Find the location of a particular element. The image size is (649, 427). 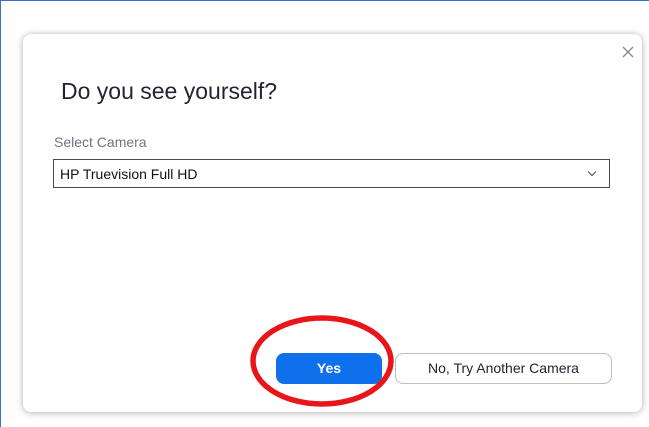

camera-select: HP Truevision Full HD is located at coordinates (331, 173).